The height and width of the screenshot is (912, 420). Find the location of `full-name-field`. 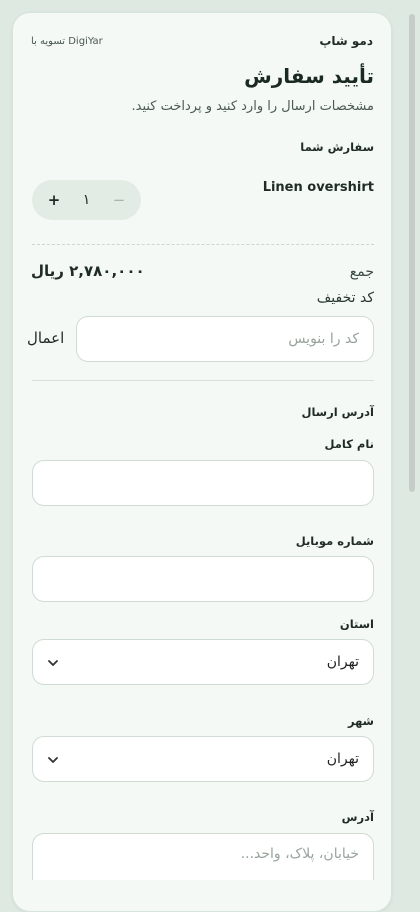

full-name-field is located at coordinates (203, 483).